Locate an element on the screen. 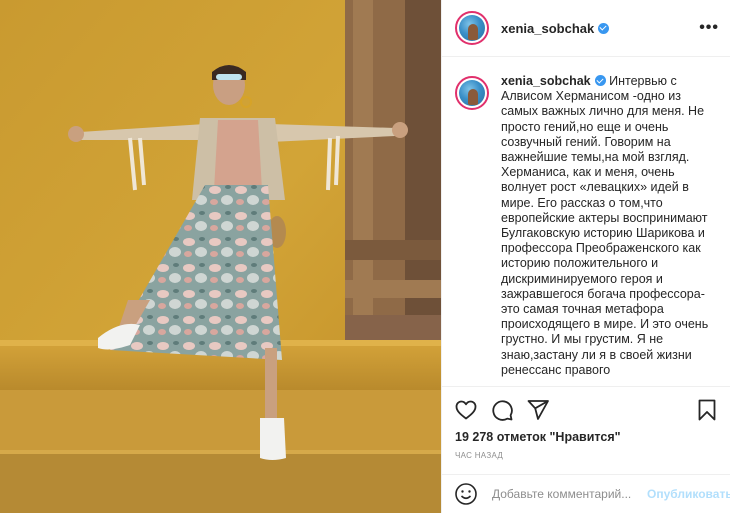  action-bar is located at coordinates (586, 410).